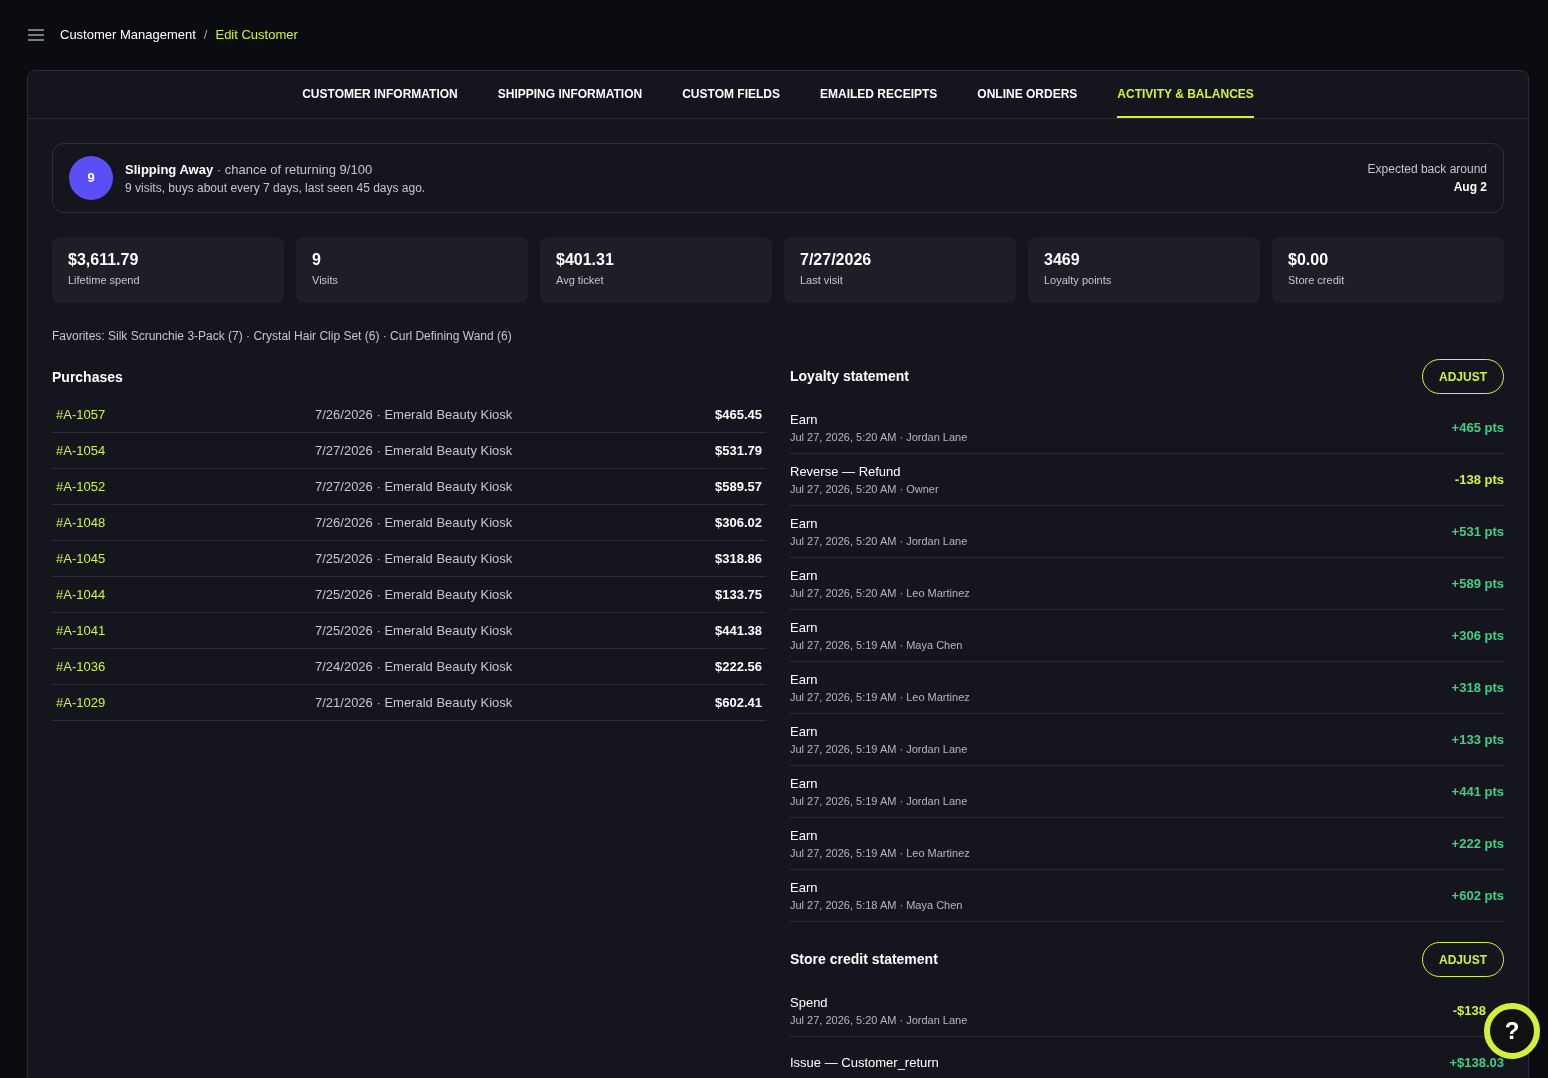 Image resolution: width=1548 pixels, height=1078 pixels. I want to click on visit-summary: 9 visits, buys about every 7 days, last seen 45 days ago., so click(275, 188).